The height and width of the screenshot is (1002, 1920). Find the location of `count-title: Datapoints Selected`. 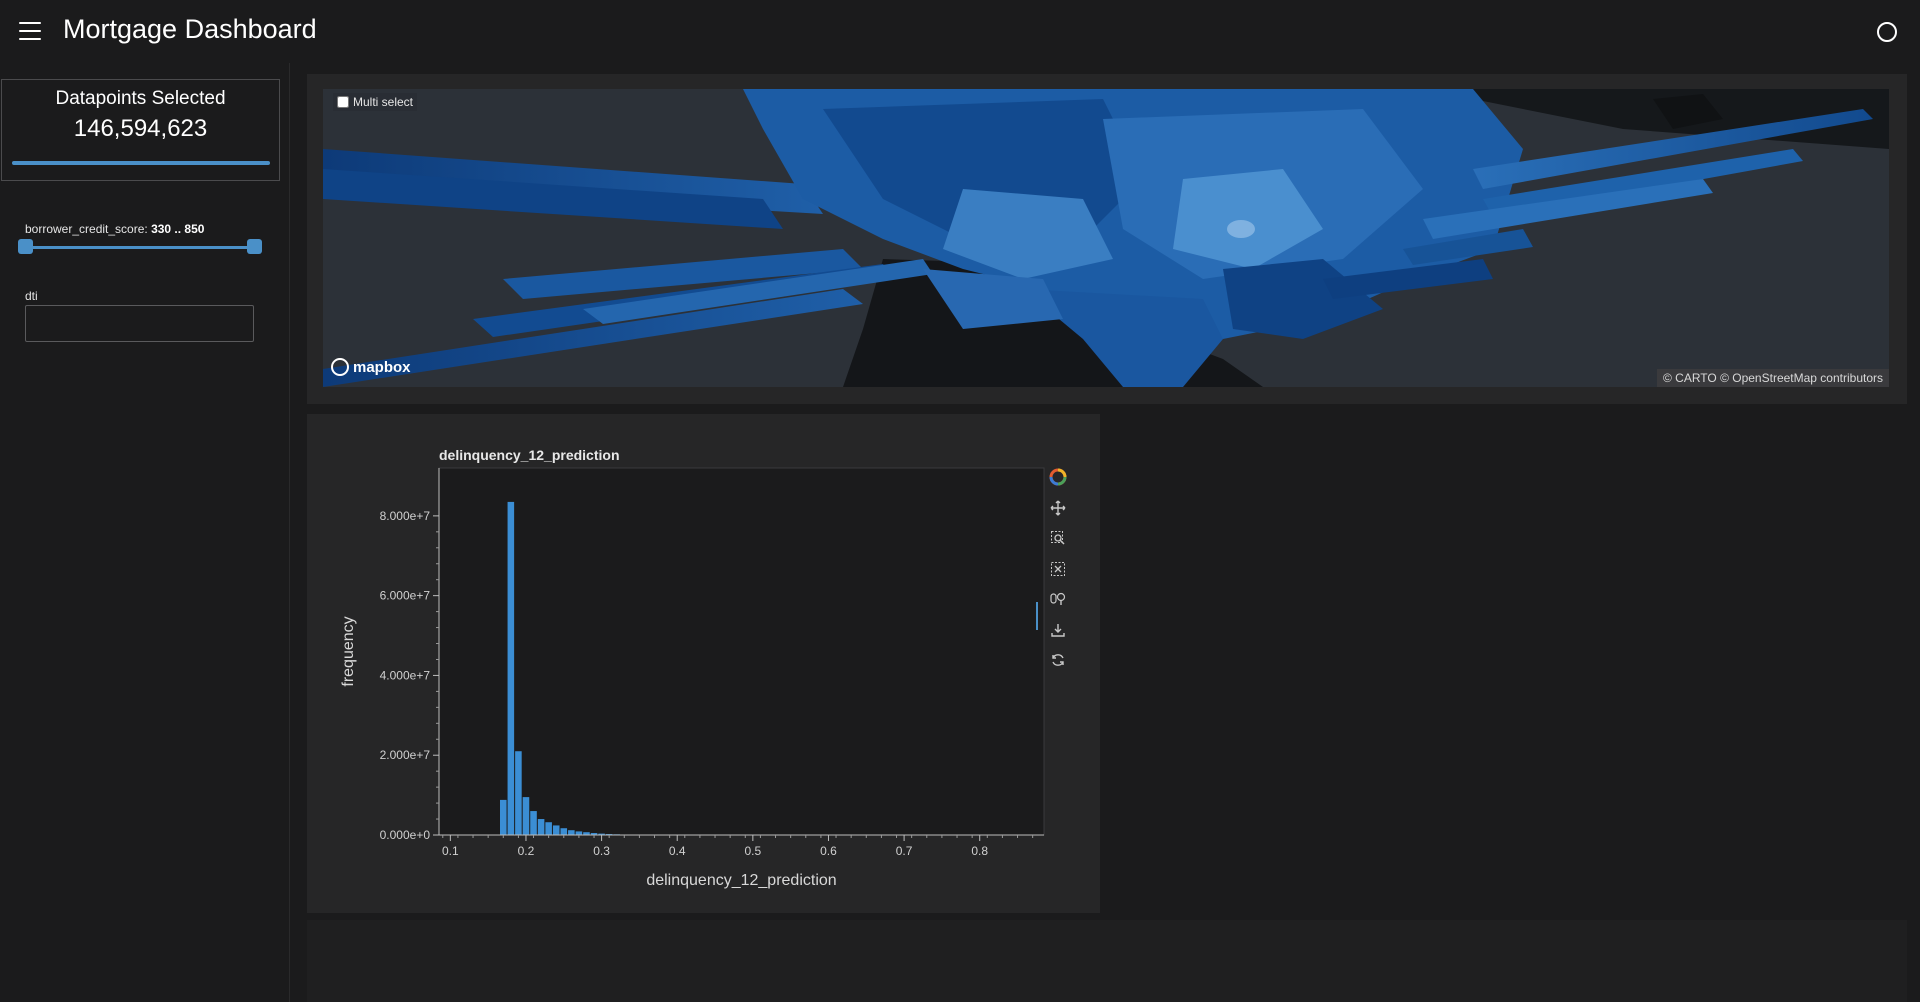

count-title: Datapoints Selected is located at coordinates (140, 98).